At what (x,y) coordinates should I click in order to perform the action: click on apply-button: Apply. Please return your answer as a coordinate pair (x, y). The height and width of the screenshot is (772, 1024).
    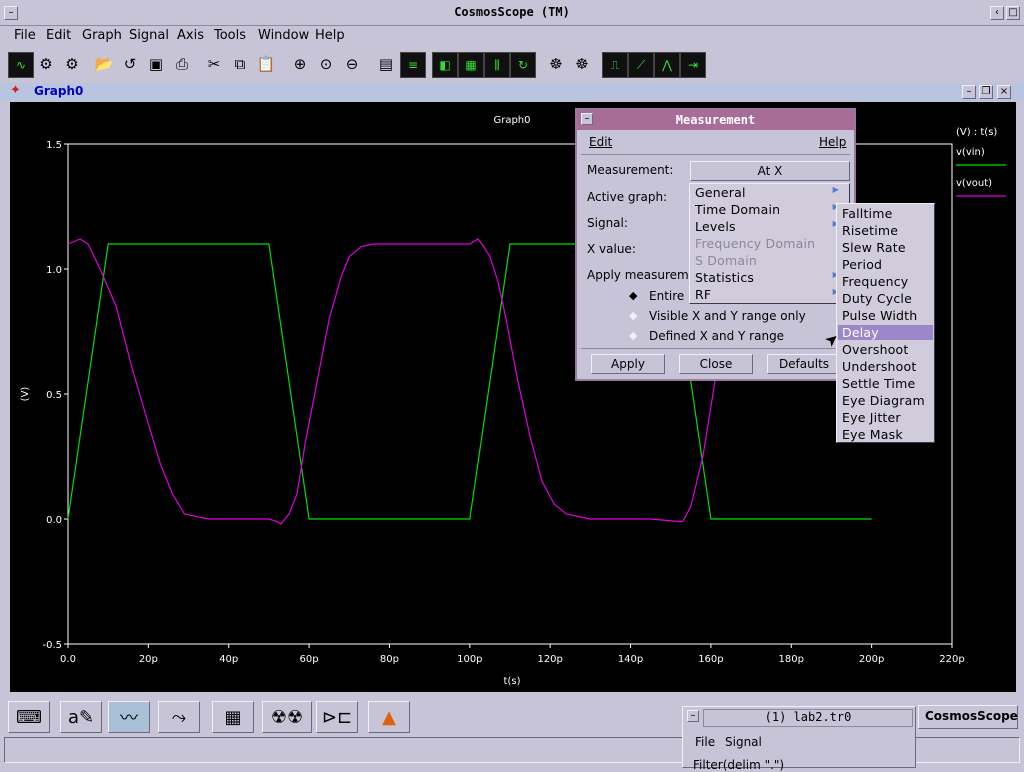
    Looking at the image, I should click on (628, 364).